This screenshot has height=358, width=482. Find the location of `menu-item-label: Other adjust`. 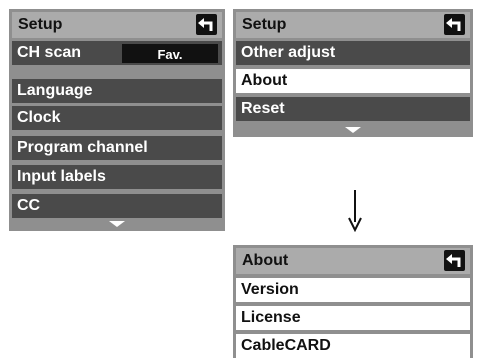

menu-item-label: Other adjust is located at coordinates (288, 52).